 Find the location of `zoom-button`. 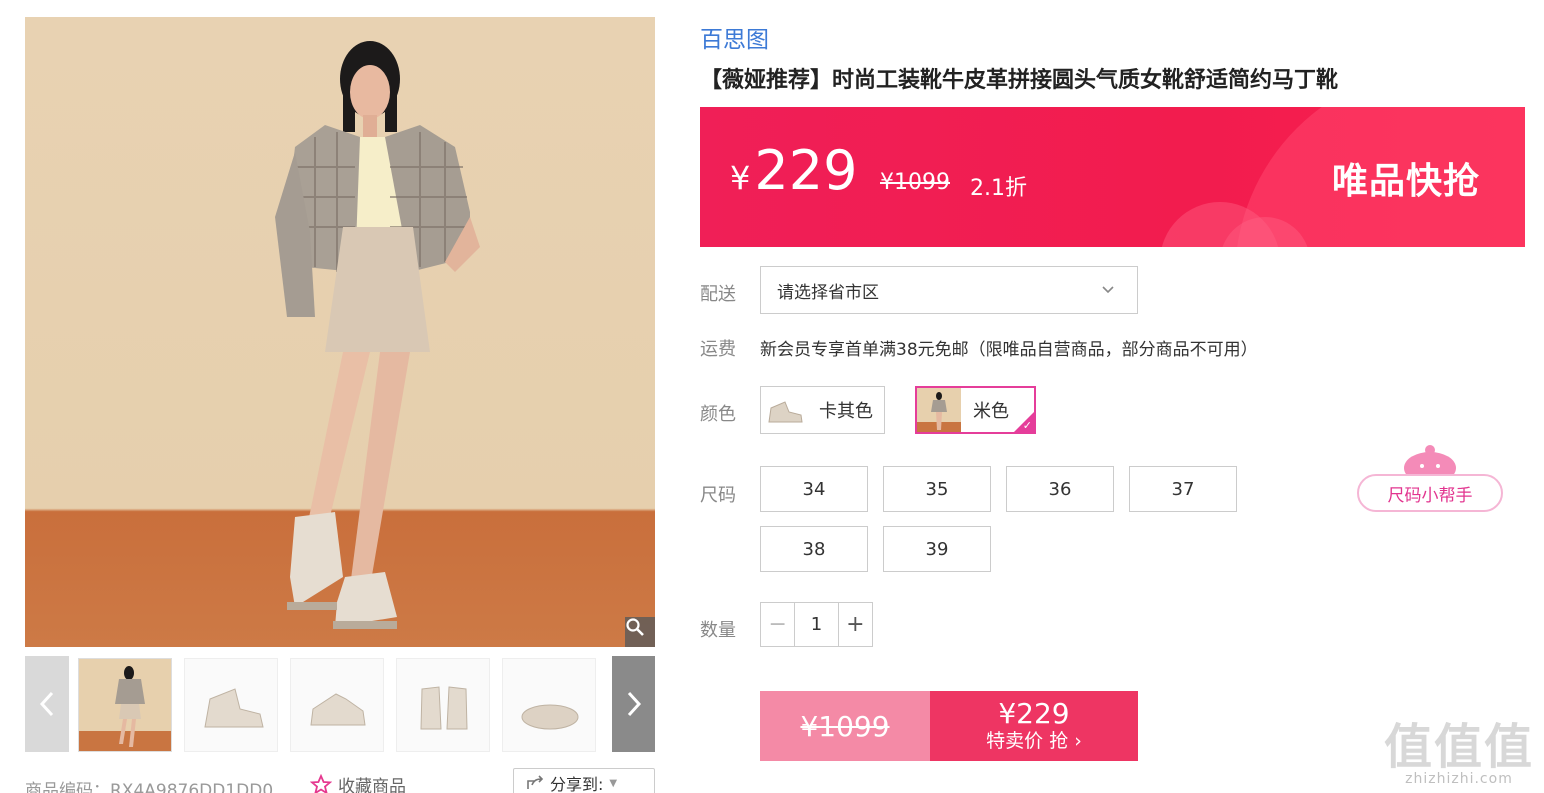

zoom-button is located at coordinates (640, 632).